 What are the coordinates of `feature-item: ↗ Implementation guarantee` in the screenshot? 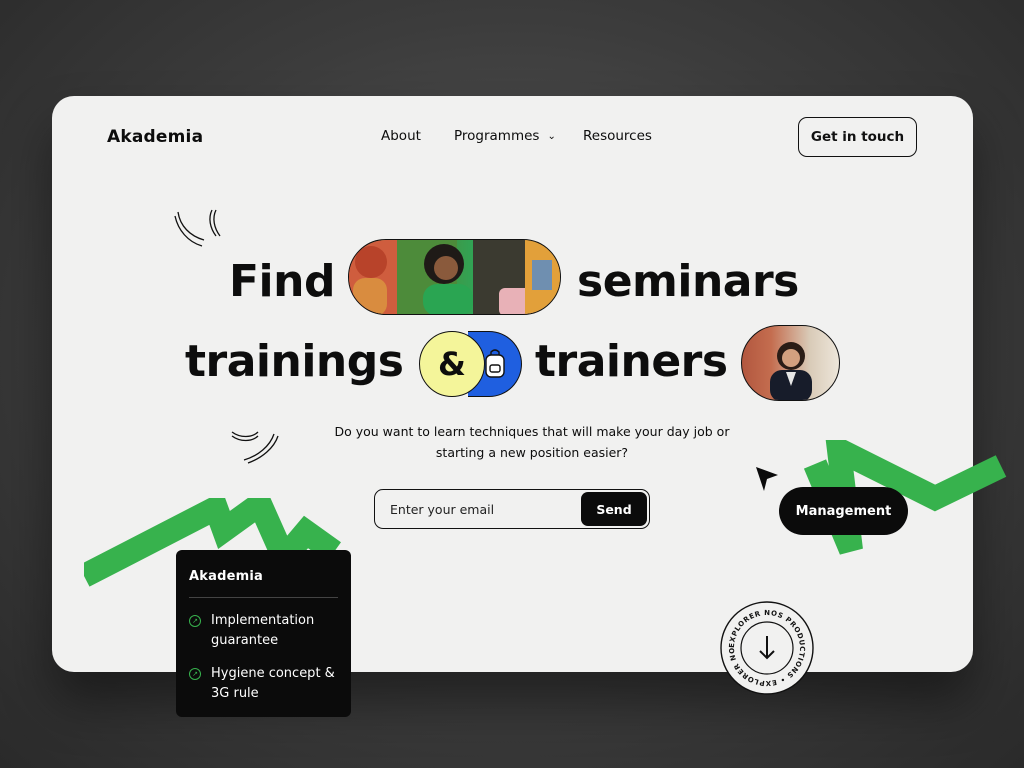 It's located at (263, 631).